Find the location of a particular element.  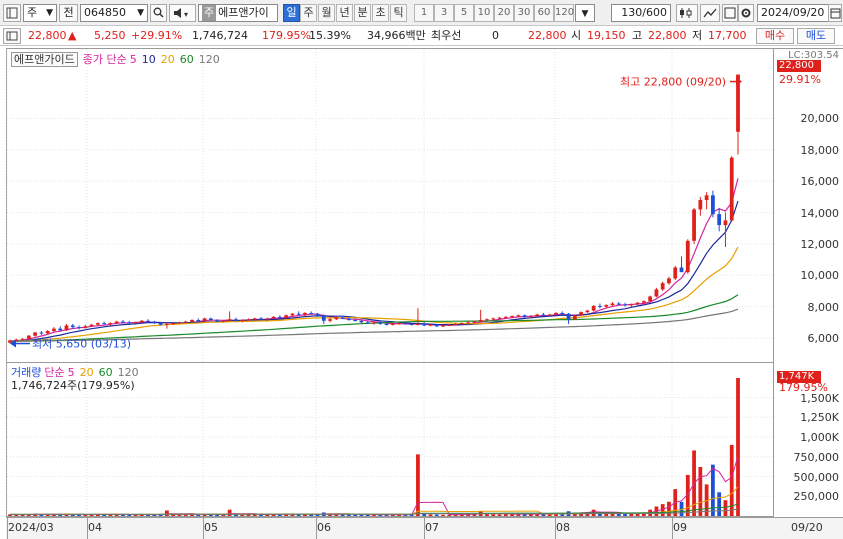

y-tick-label: 18,000 is located at coordinates (820, 150).